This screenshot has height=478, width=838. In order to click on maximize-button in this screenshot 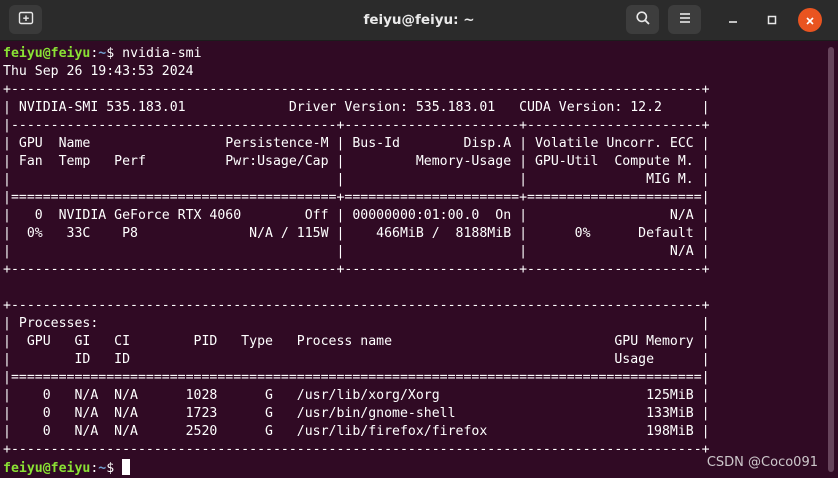, I will do `click(772, 20)`.